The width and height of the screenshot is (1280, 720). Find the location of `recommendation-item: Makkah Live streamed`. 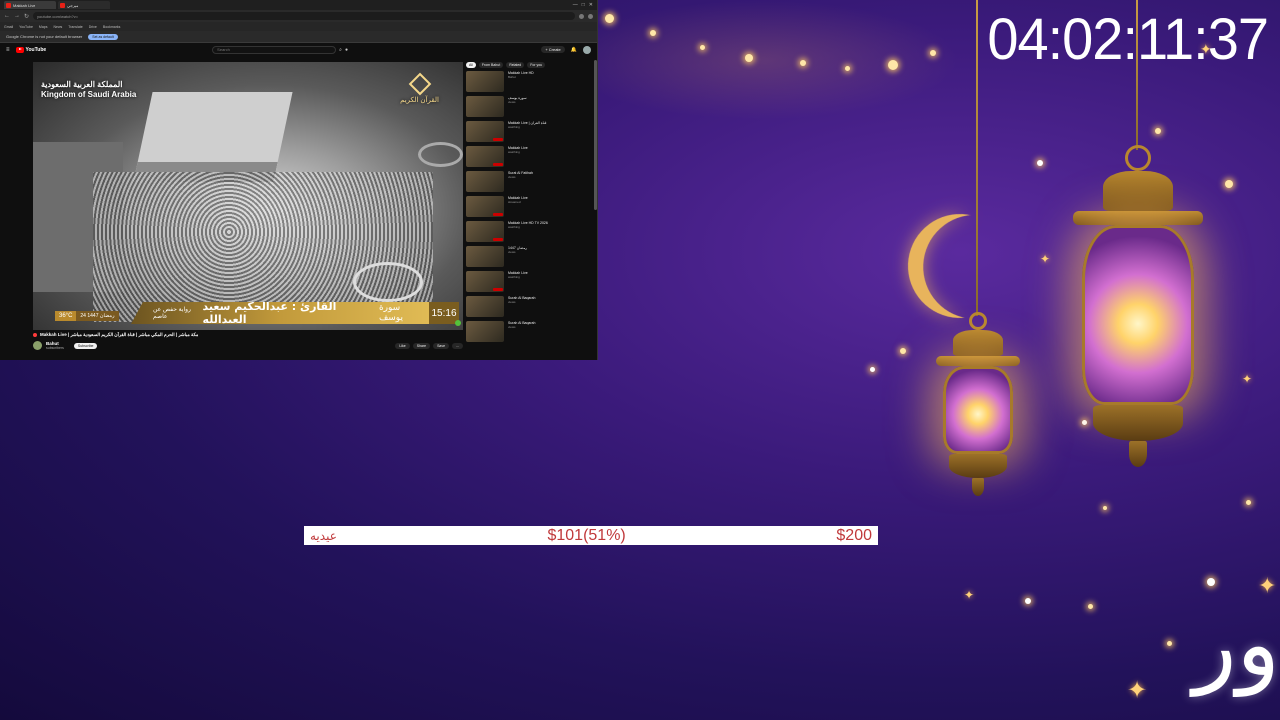

recommendation-item: Makkah Live streamed is located at coordinates (531, 206).